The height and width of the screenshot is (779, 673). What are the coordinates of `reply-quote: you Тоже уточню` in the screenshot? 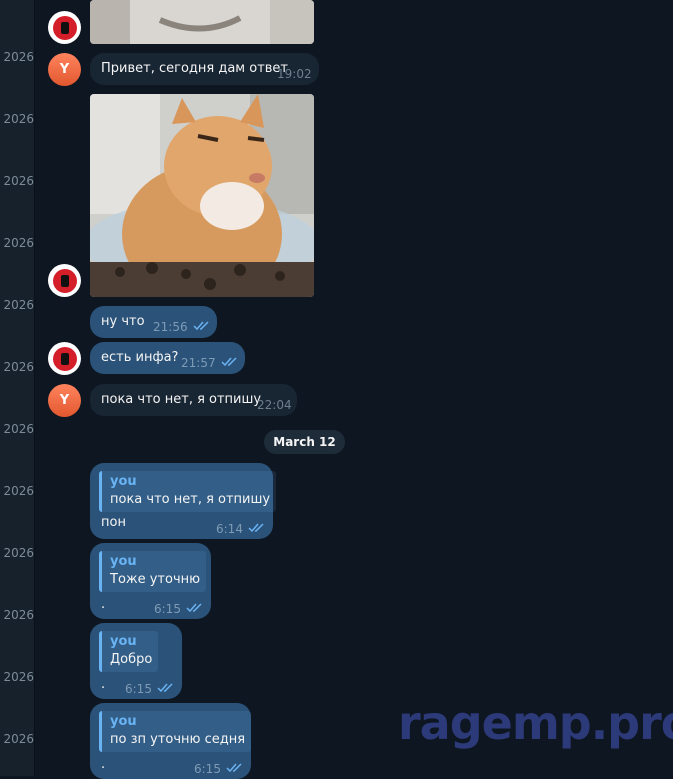 It's located at (153, 571).